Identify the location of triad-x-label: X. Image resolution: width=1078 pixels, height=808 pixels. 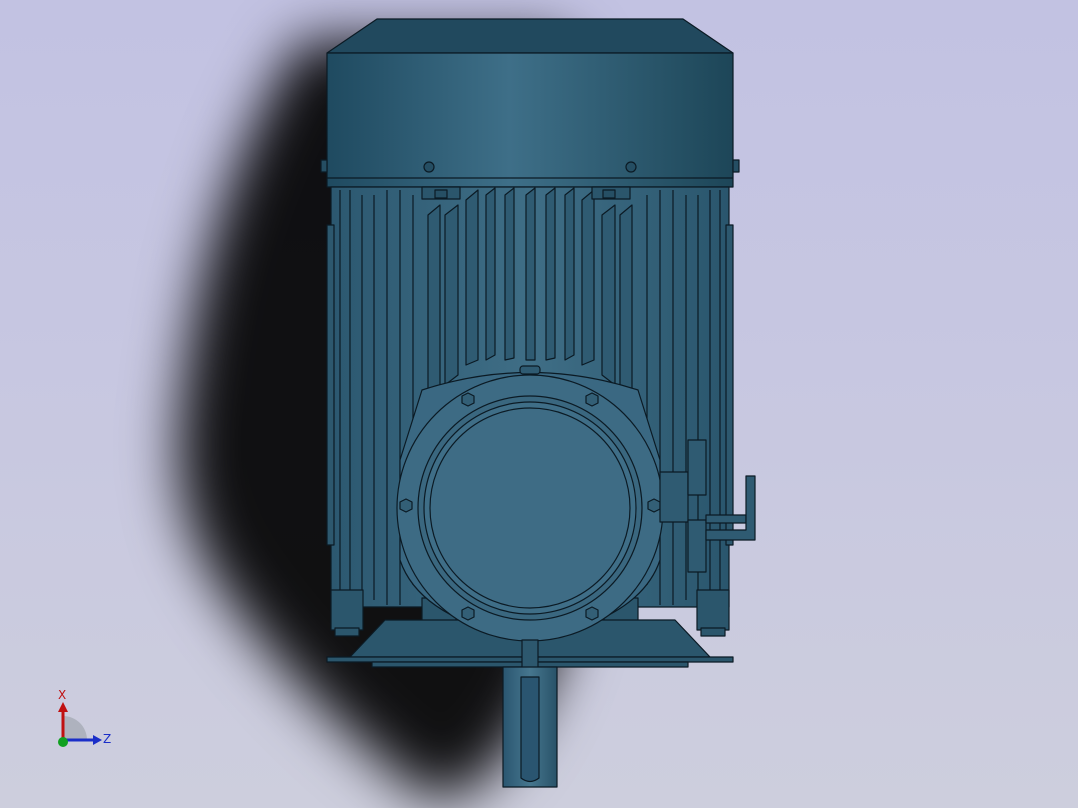
(62, 695).